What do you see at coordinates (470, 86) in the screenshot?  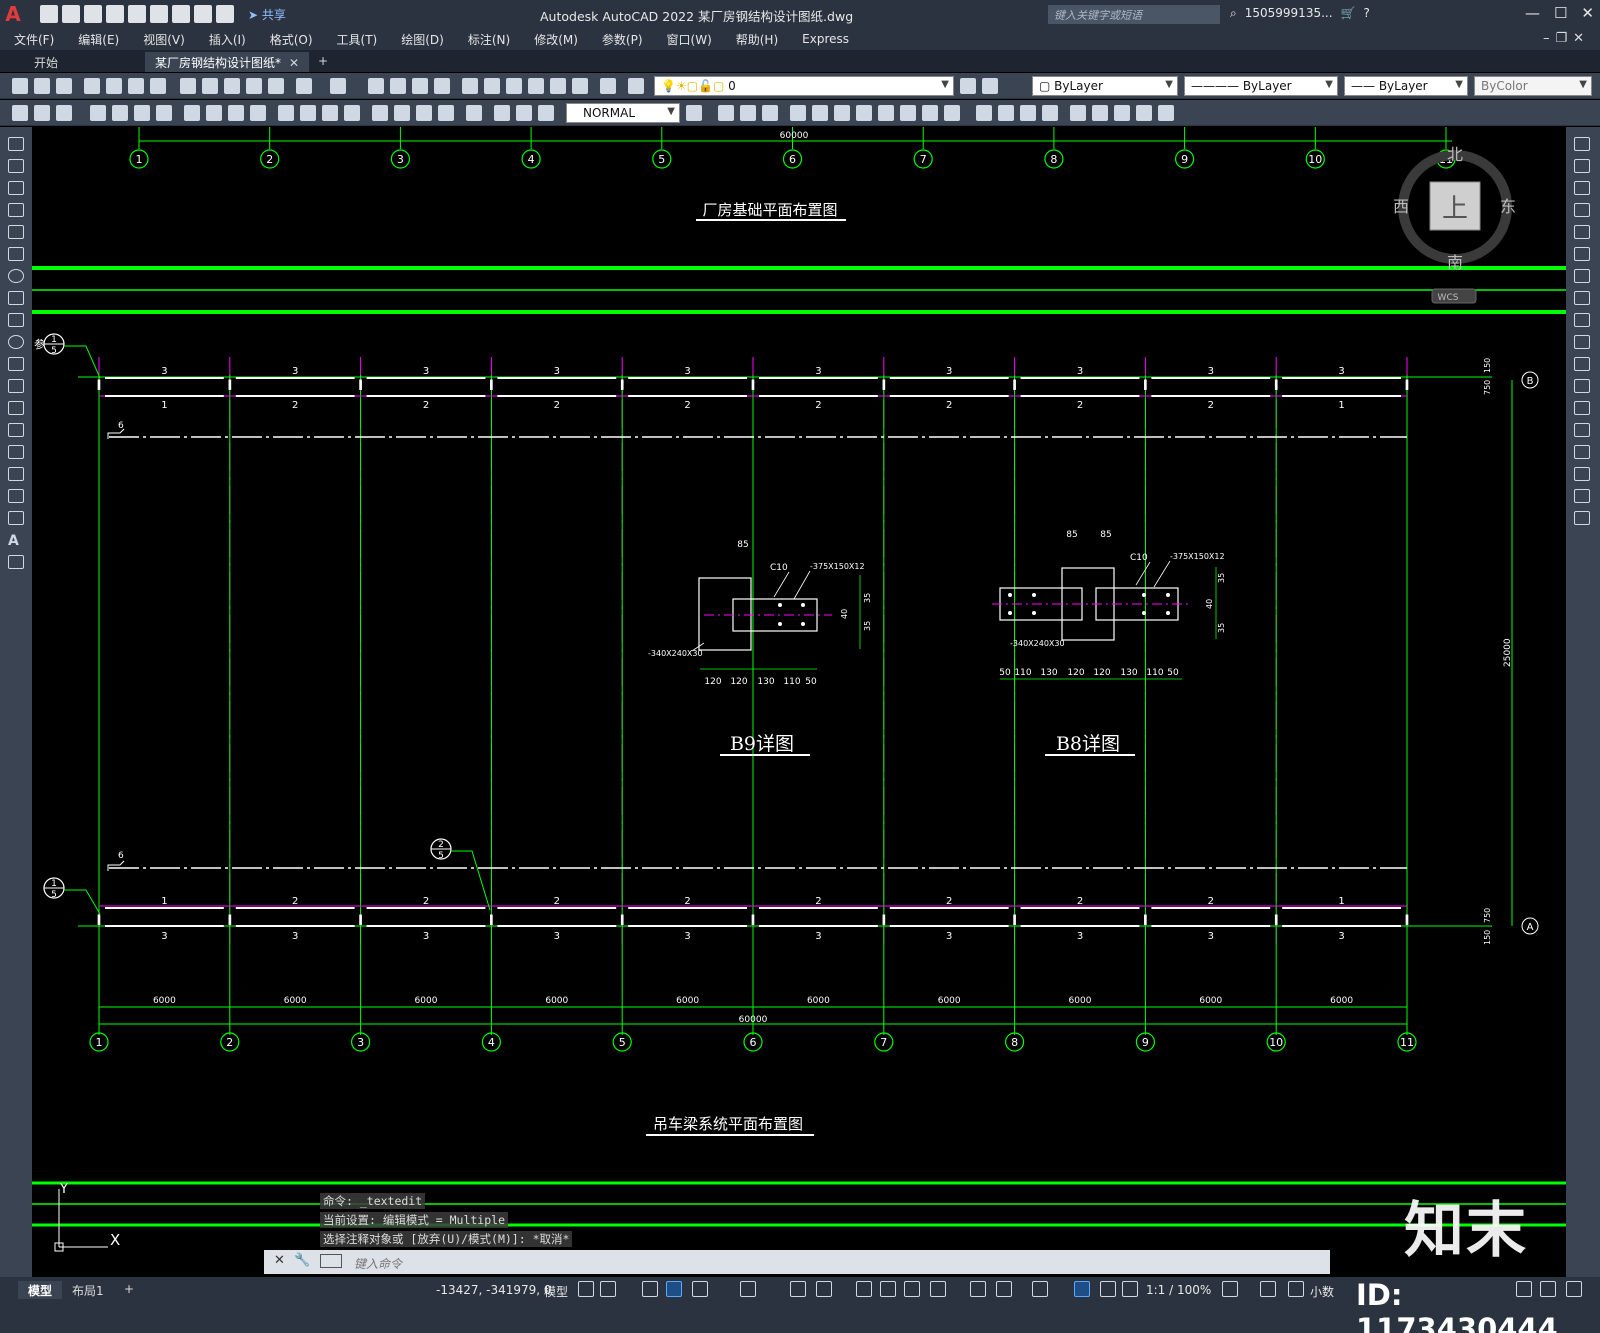 I see `properties-icon` at bounding box center [470, 86].